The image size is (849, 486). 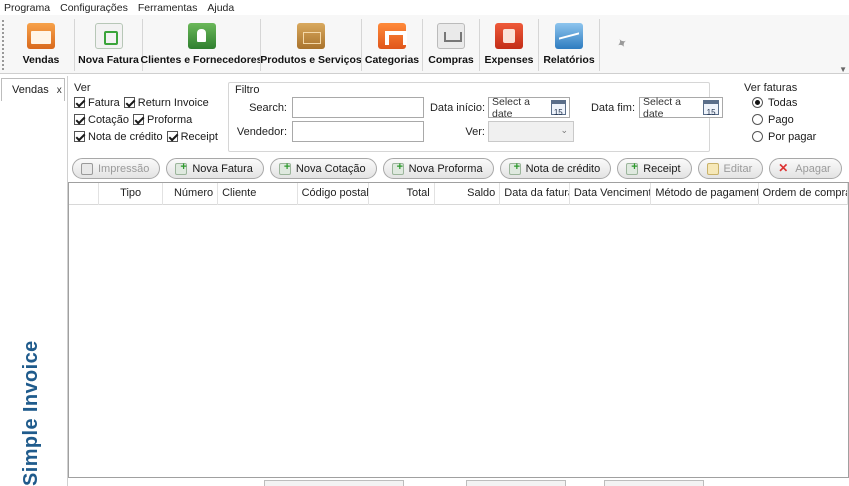 I want to click on toolbar-nova-fatura-label: Nova Fatura, so click(x=108, y=60).